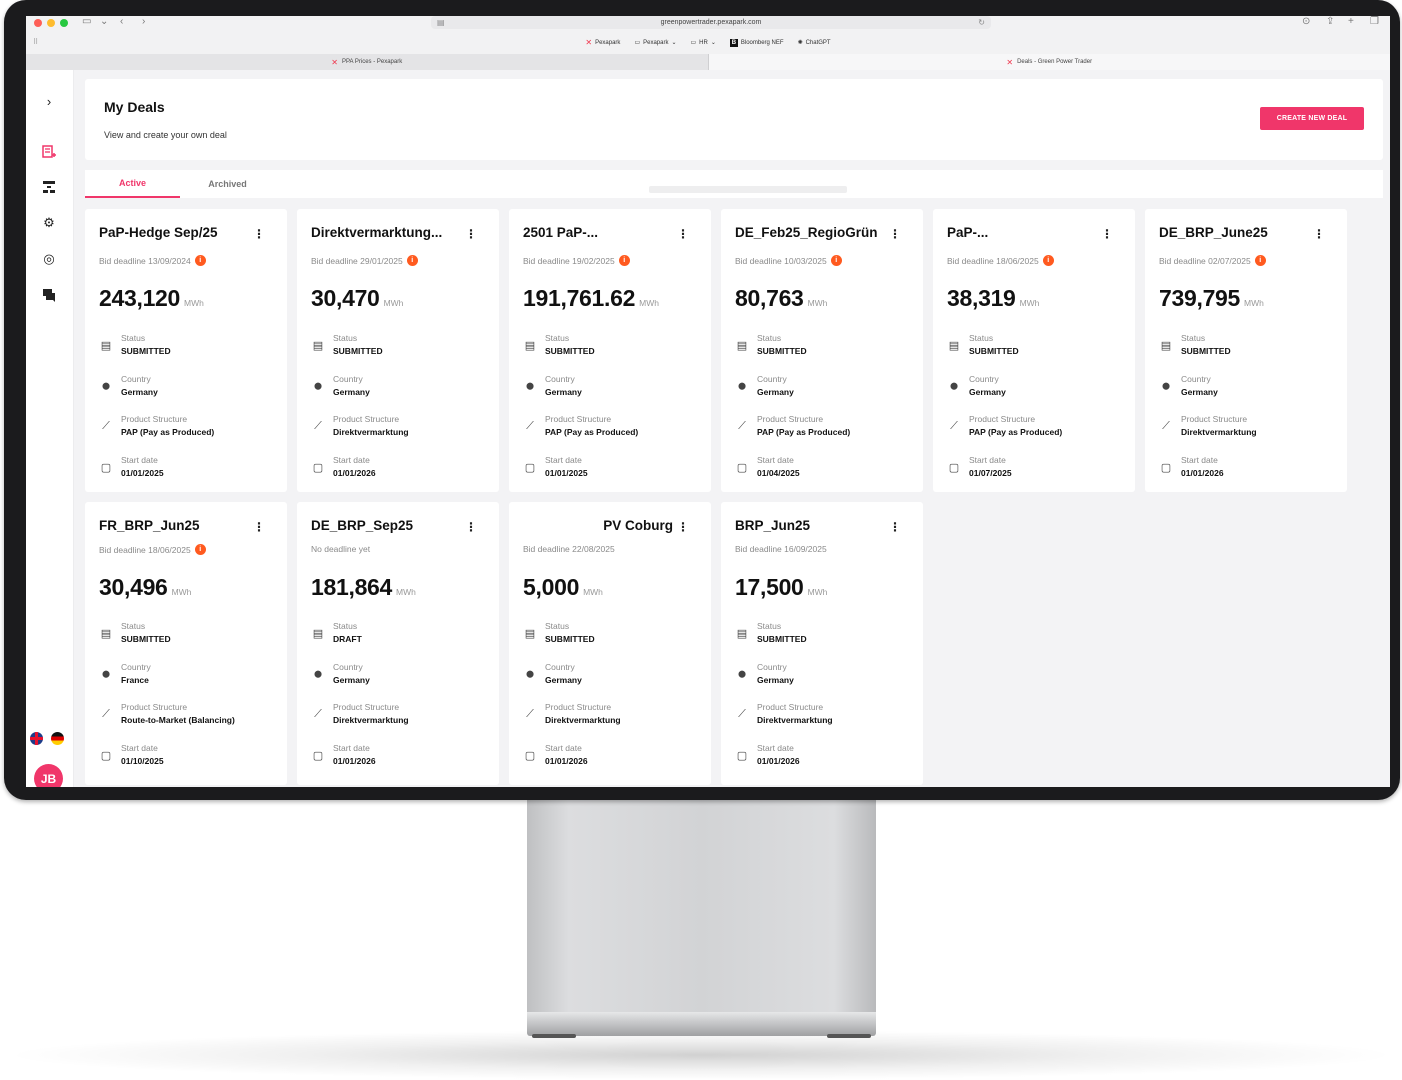 The width and height of the screenshot is (1402, 1080). I want to click on bid-deadline: Bid deadline 02/07/2025 i, so click(1212, 260).